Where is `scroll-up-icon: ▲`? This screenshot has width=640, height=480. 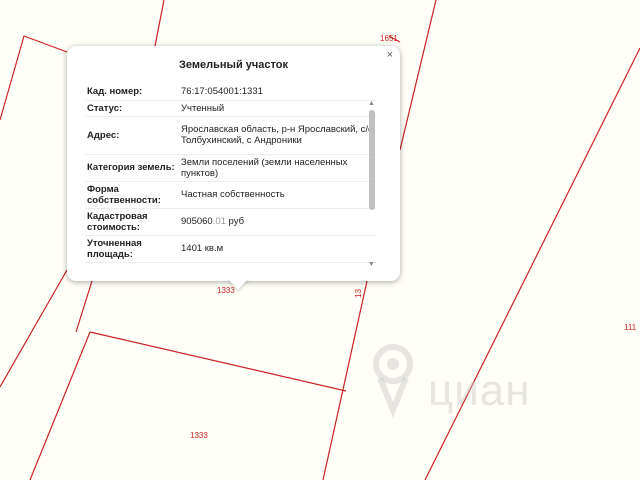
scroll-up-icon: ▲ is located at coordinates (371, 103).